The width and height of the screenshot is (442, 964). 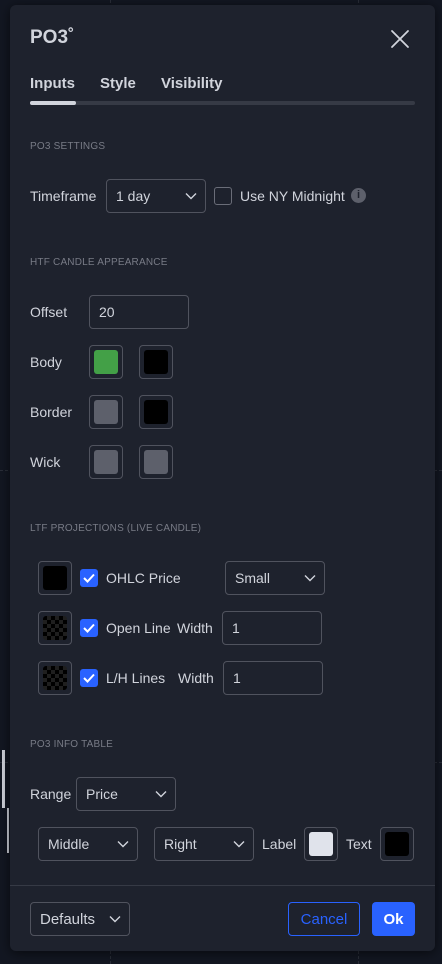 I want to click on open-line-checkbox, so click(x=89, y=628).